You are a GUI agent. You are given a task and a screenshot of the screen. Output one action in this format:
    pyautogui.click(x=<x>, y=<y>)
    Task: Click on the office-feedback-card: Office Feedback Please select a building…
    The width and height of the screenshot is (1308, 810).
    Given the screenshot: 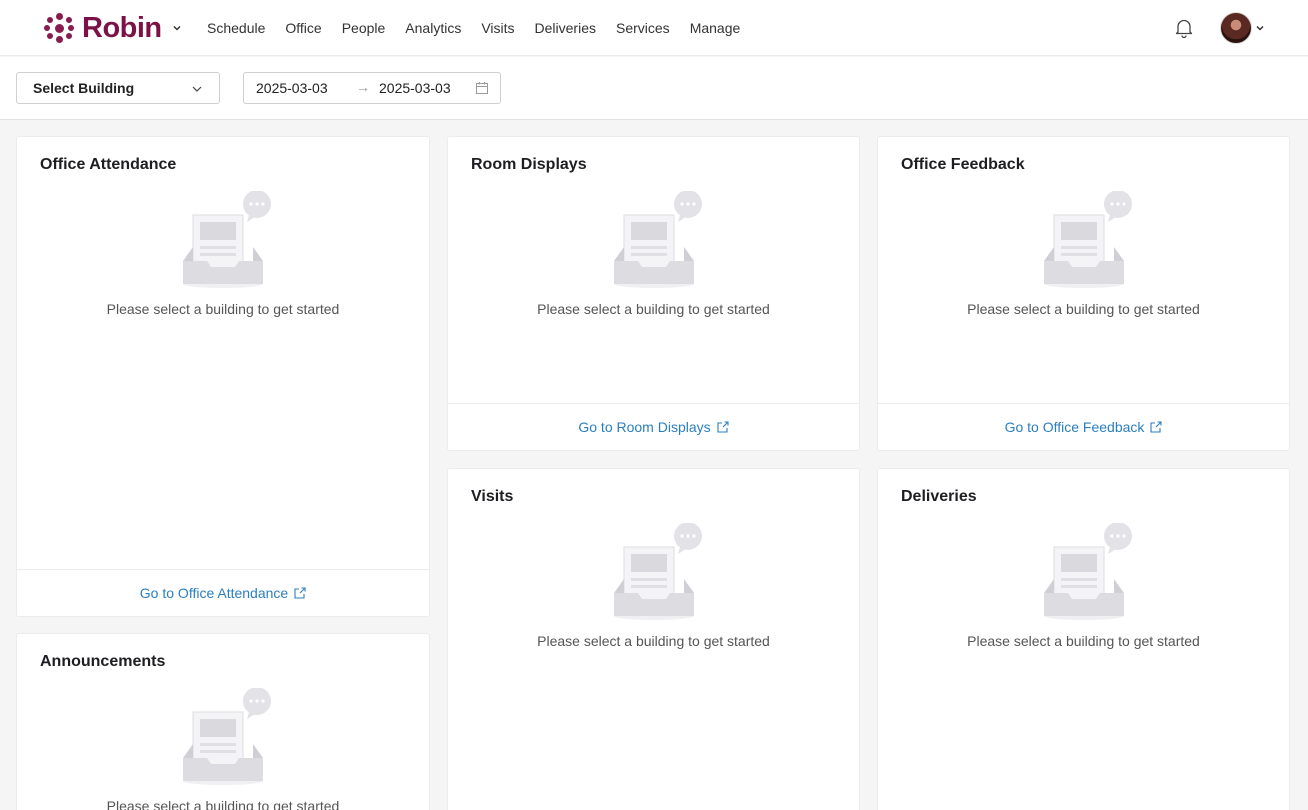 What is the action you would take?
    pyautogui.click(x=1083, y=293)
    